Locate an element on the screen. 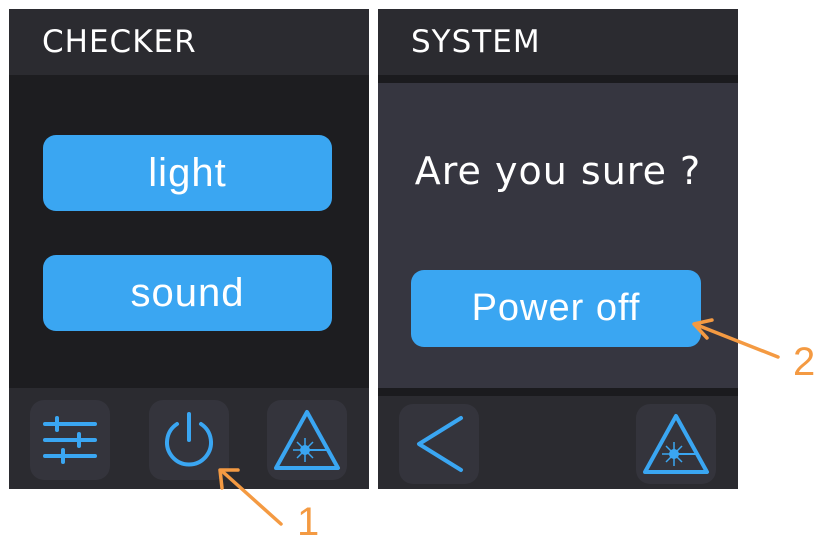 This screenshot has height=545, width=821. screen-title: SYSTEM is located at coordinates (558, 42).